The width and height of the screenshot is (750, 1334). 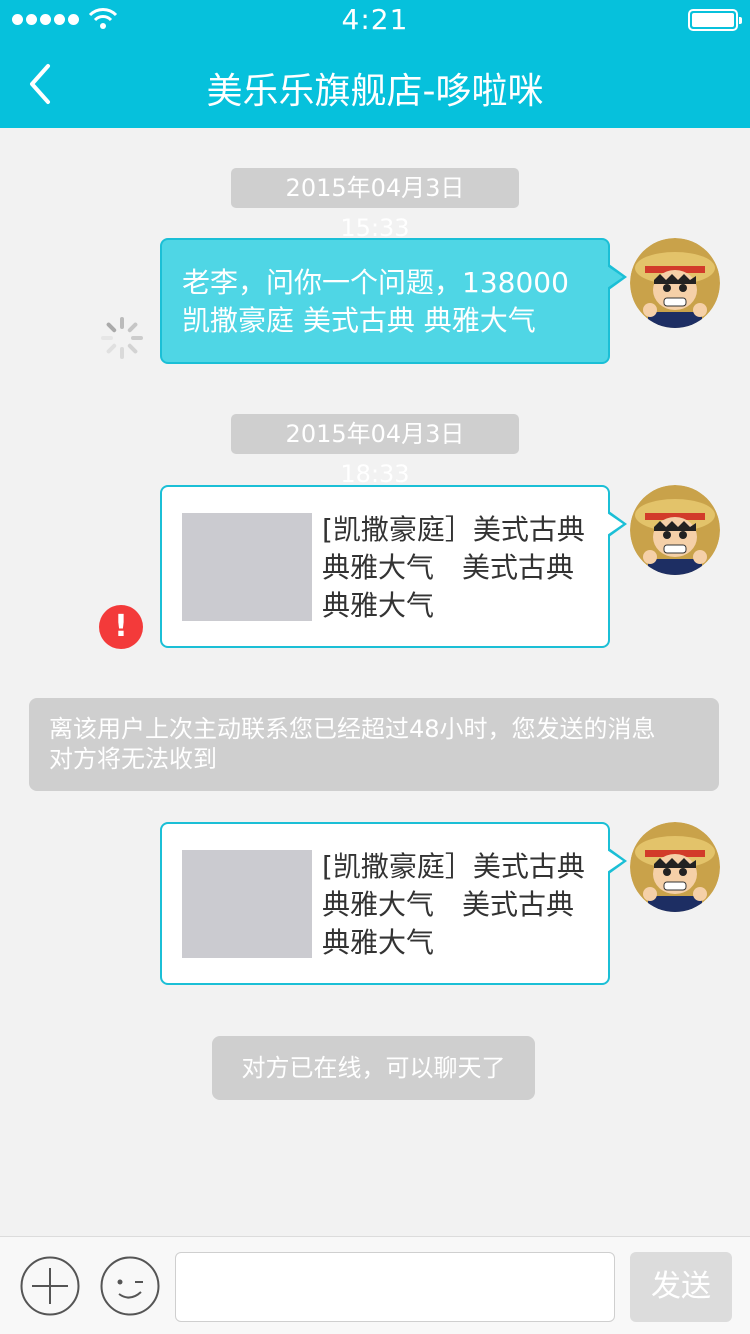 I want to click on input-bar: 发送, so click(x=375, y=1285).